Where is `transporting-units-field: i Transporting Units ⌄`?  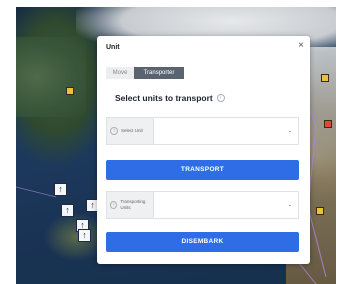
transporting-units-field: i Transporting Units ⌄ is located at coordinates (202, 205).